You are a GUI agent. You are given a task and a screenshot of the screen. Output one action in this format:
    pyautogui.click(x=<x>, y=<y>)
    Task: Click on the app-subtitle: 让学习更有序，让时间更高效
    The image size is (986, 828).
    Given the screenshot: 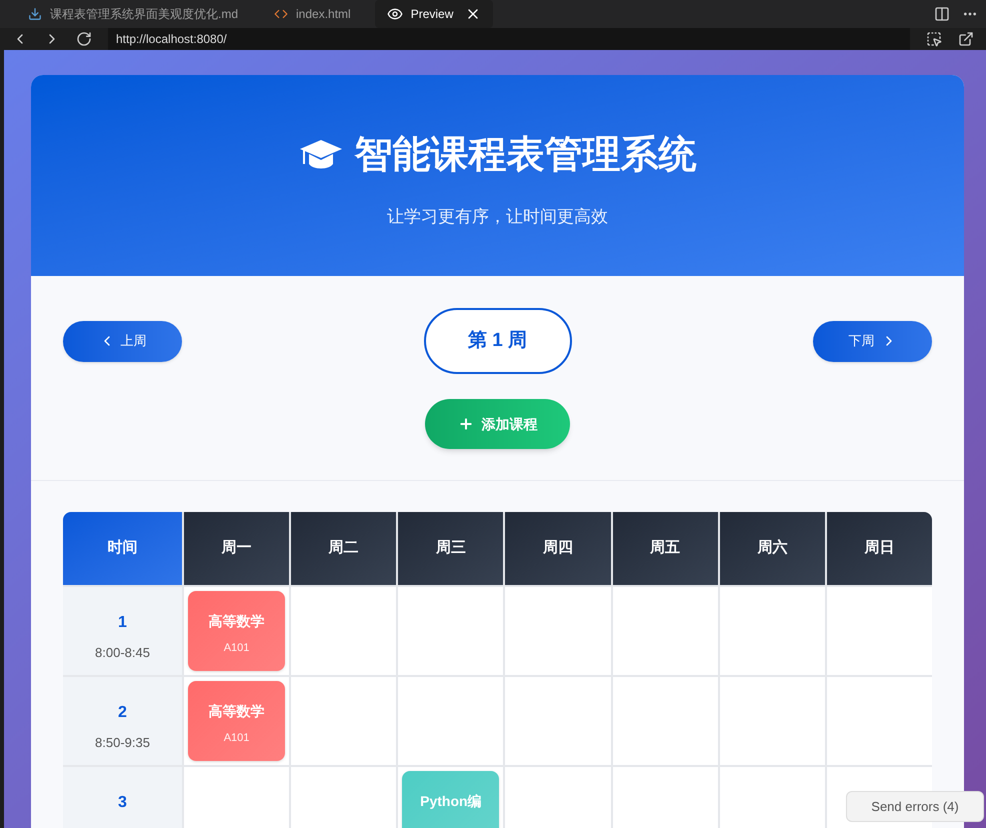 What is the action you would take?
    pyautogui.click(x=497, y=217)
    